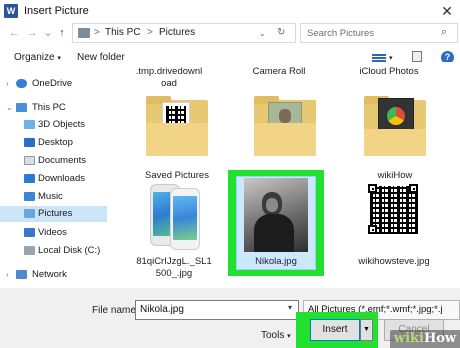 This screenshot has width=460, height=348. I want to click on close-icon: ✕, so click(447, 11).